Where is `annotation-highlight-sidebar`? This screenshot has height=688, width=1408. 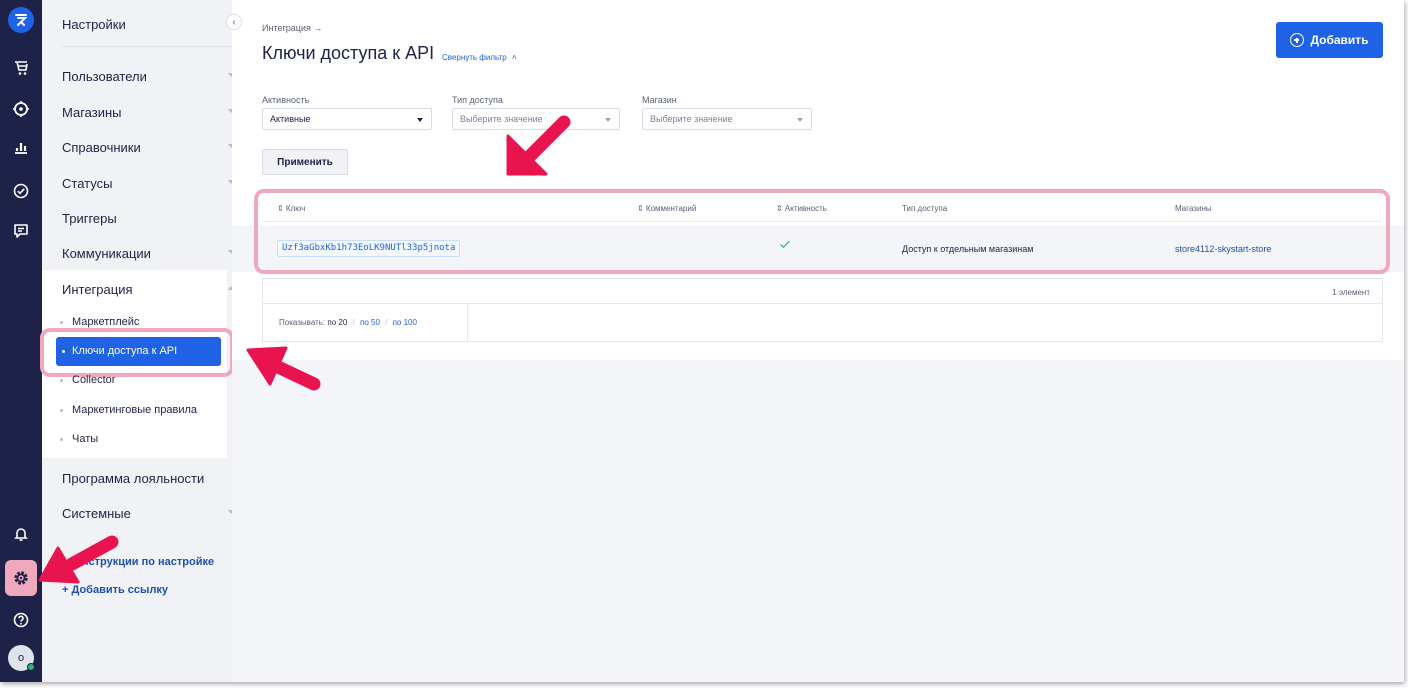 annotation-highlight-sidebar is located at coordinates (137, 352).